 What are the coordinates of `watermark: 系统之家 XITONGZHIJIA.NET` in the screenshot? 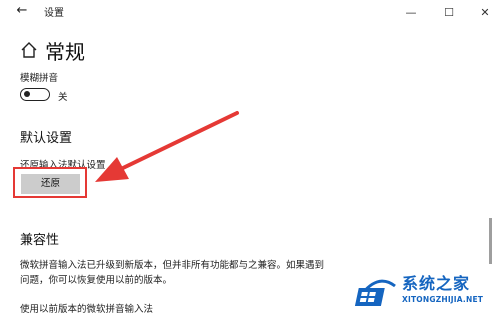 It's located at (427, 291).